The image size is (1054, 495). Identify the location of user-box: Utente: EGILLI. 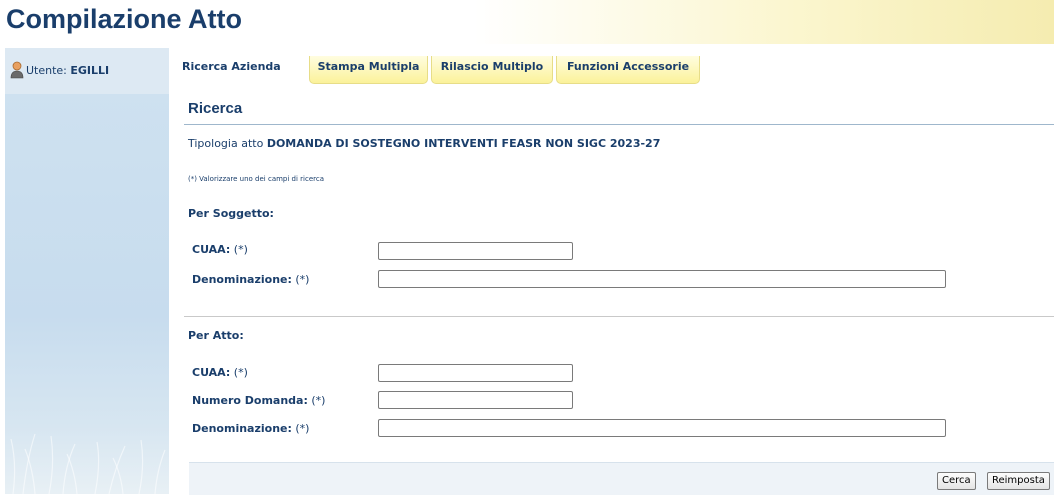
(87, 71).